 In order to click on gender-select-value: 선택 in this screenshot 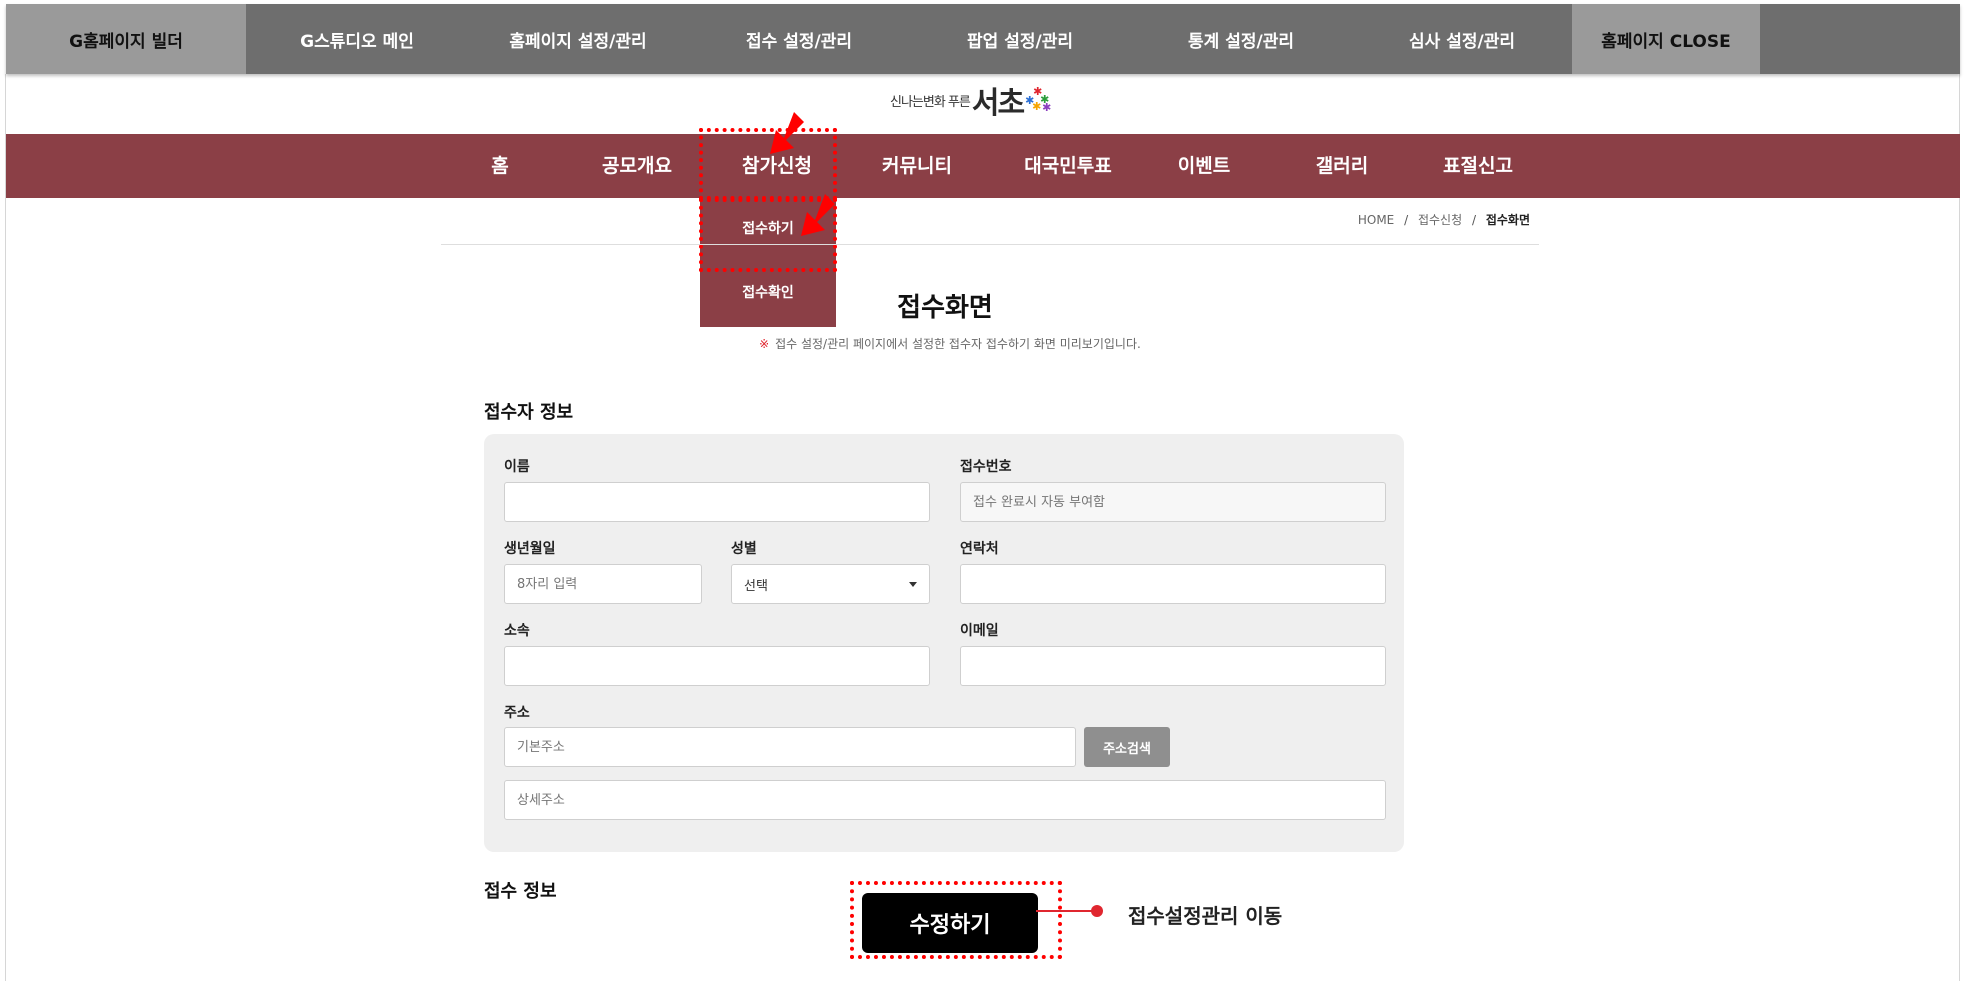, I will do `click(756, 586)`.